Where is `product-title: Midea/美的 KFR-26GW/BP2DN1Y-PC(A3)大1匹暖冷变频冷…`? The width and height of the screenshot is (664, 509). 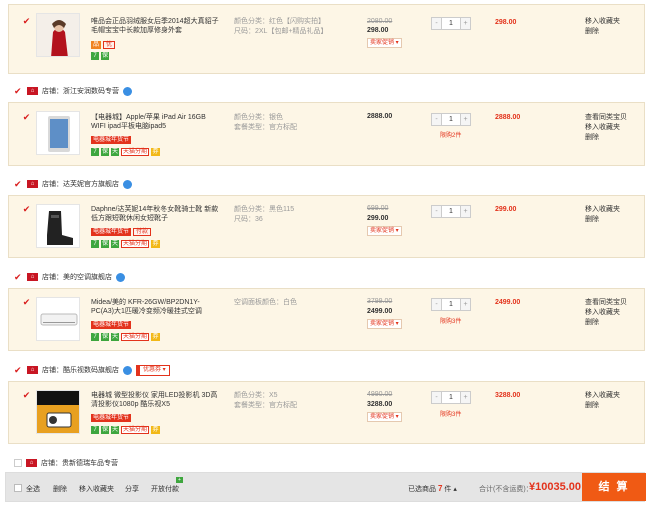 product-title: Midea/美的 KFR-26GW/BP2DN1Y-PC(A3)大1匹暖冷变频冷… is located at coordinates (155, 307).